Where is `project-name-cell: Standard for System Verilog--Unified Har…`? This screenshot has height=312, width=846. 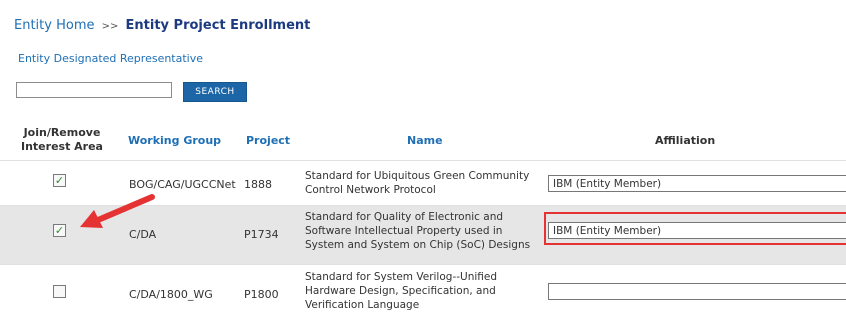
project-name-cell: Standard for System Verilog--Unified Har… is located at coordinates (401, 291).